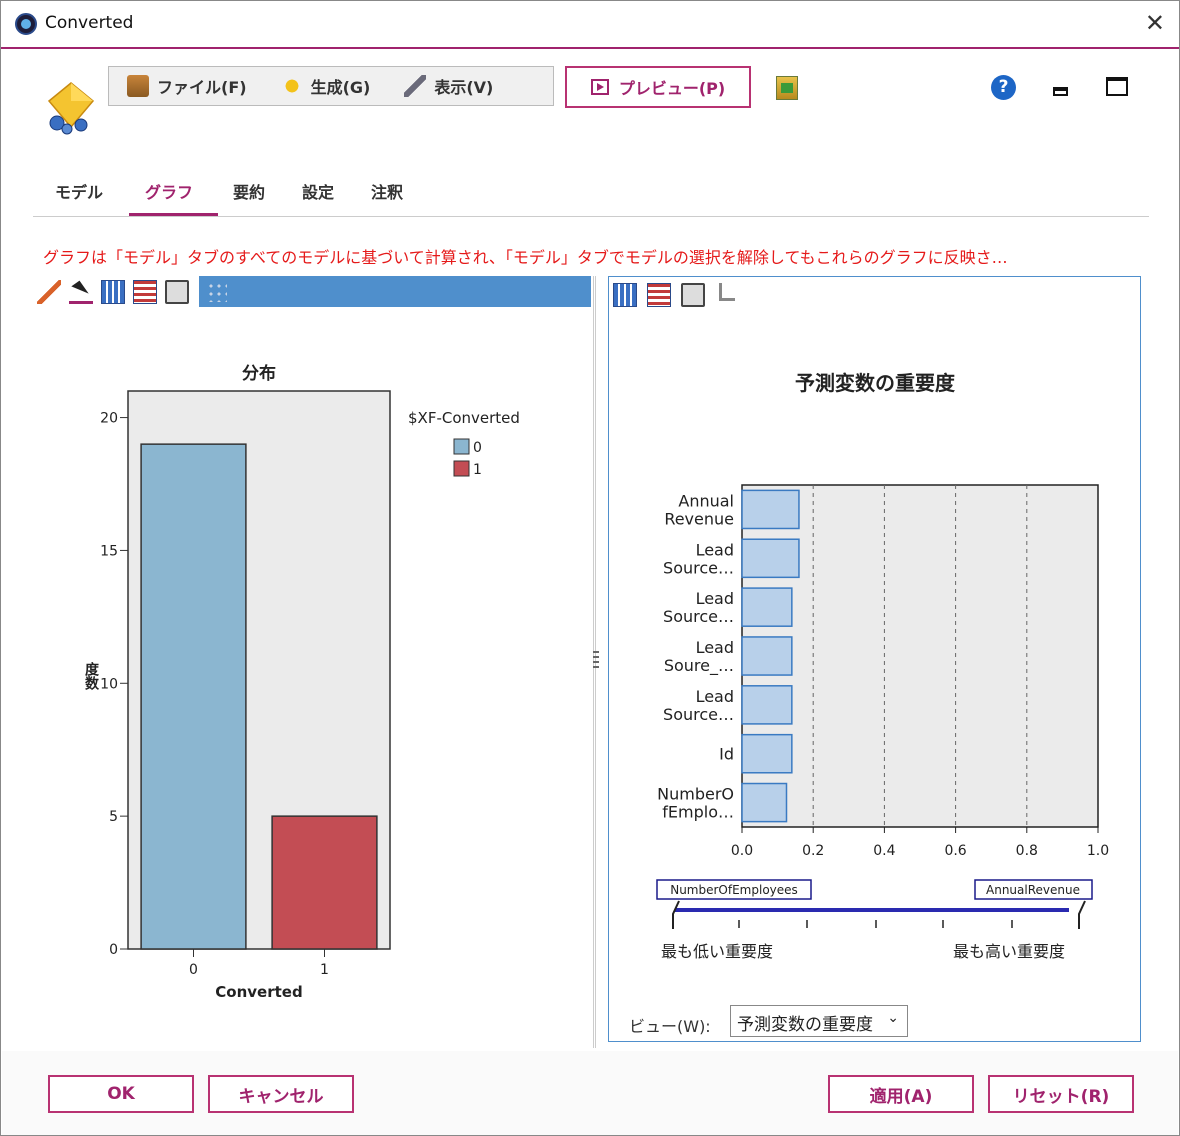  I want to click on maximize-panel-icon, so click(1117, 86).